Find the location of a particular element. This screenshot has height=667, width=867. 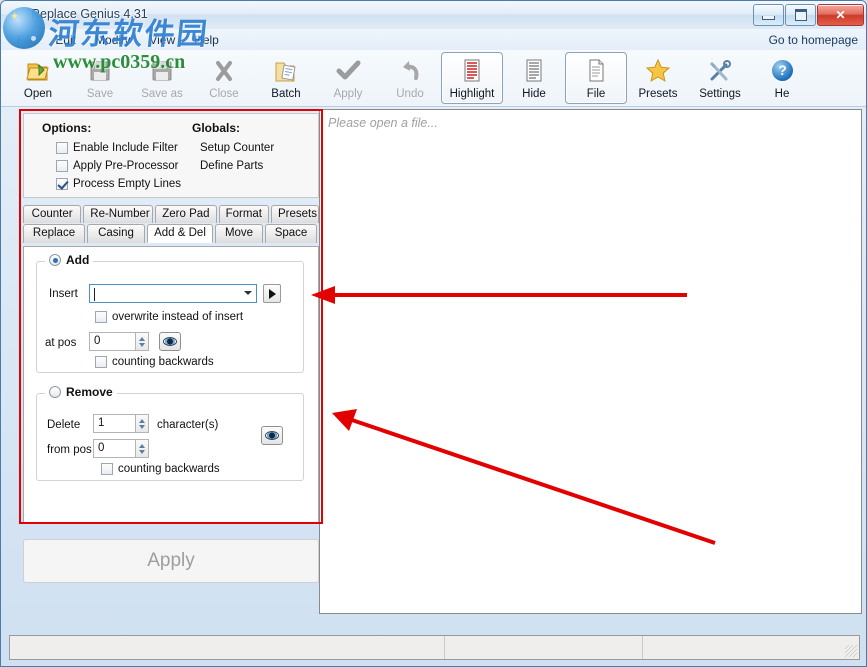

remove-groupbox: Remove Delete 1 character(s) from pos 0 is located at coordinates (170, 433).